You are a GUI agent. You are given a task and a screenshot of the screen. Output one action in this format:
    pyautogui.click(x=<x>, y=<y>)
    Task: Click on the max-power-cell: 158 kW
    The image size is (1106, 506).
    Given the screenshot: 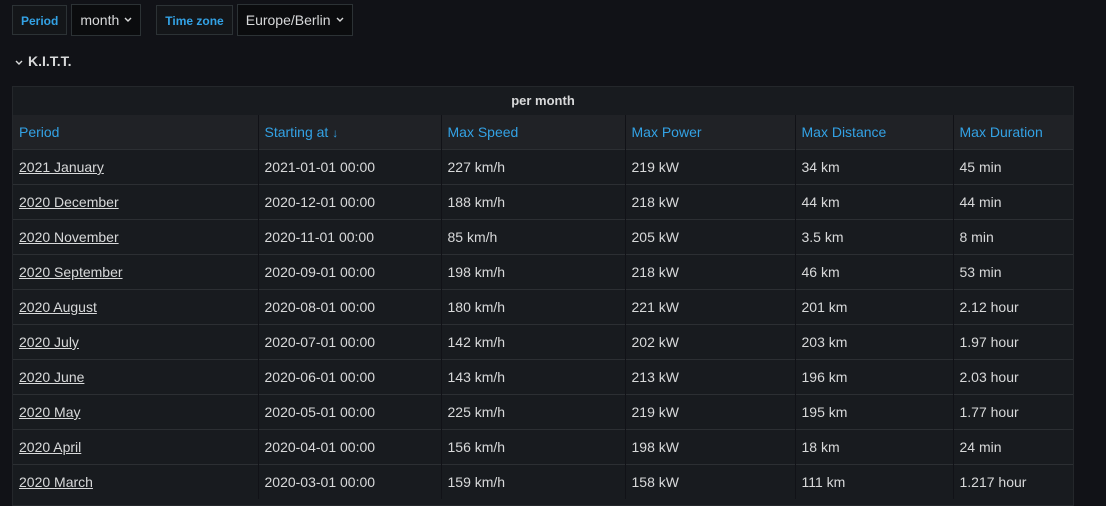 What is the action you would take?
    pyautogui.click(x=710, y=481)
    